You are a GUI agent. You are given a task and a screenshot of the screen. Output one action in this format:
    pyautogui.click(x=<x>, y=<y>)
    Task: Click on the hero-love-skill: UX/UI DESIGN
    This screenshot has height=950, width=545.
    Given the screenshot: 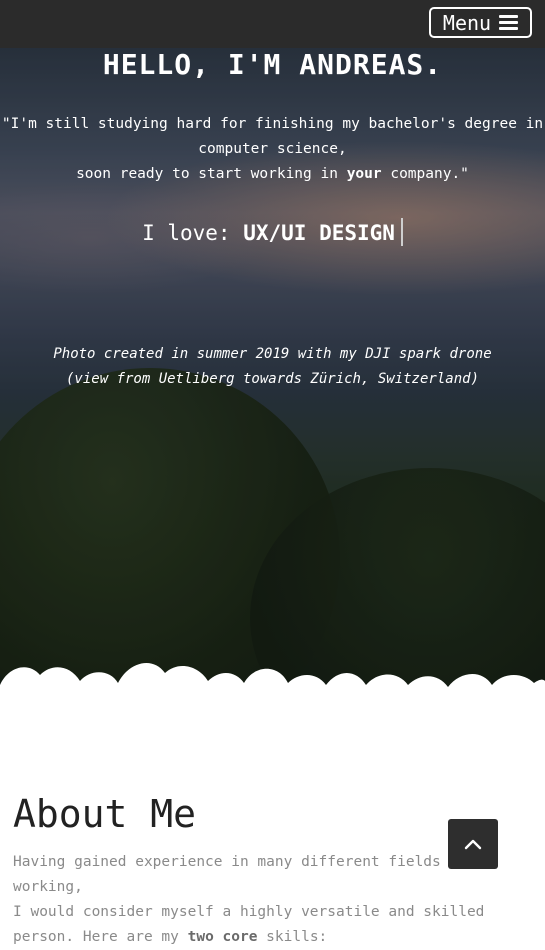 What is the action you would take?
    pyautogui.click(x=319, y=233)
    